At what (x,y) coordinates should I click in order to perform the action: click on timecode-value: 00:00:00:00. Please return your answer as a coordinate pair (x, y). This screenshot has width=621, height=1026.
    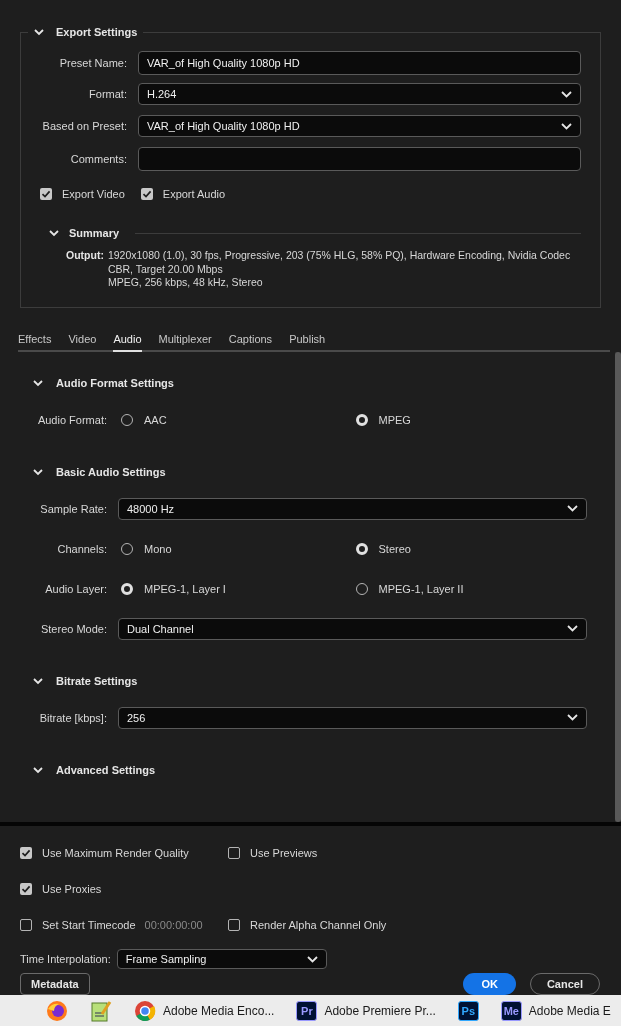
    Looking at the image, I should click on (173, 925).